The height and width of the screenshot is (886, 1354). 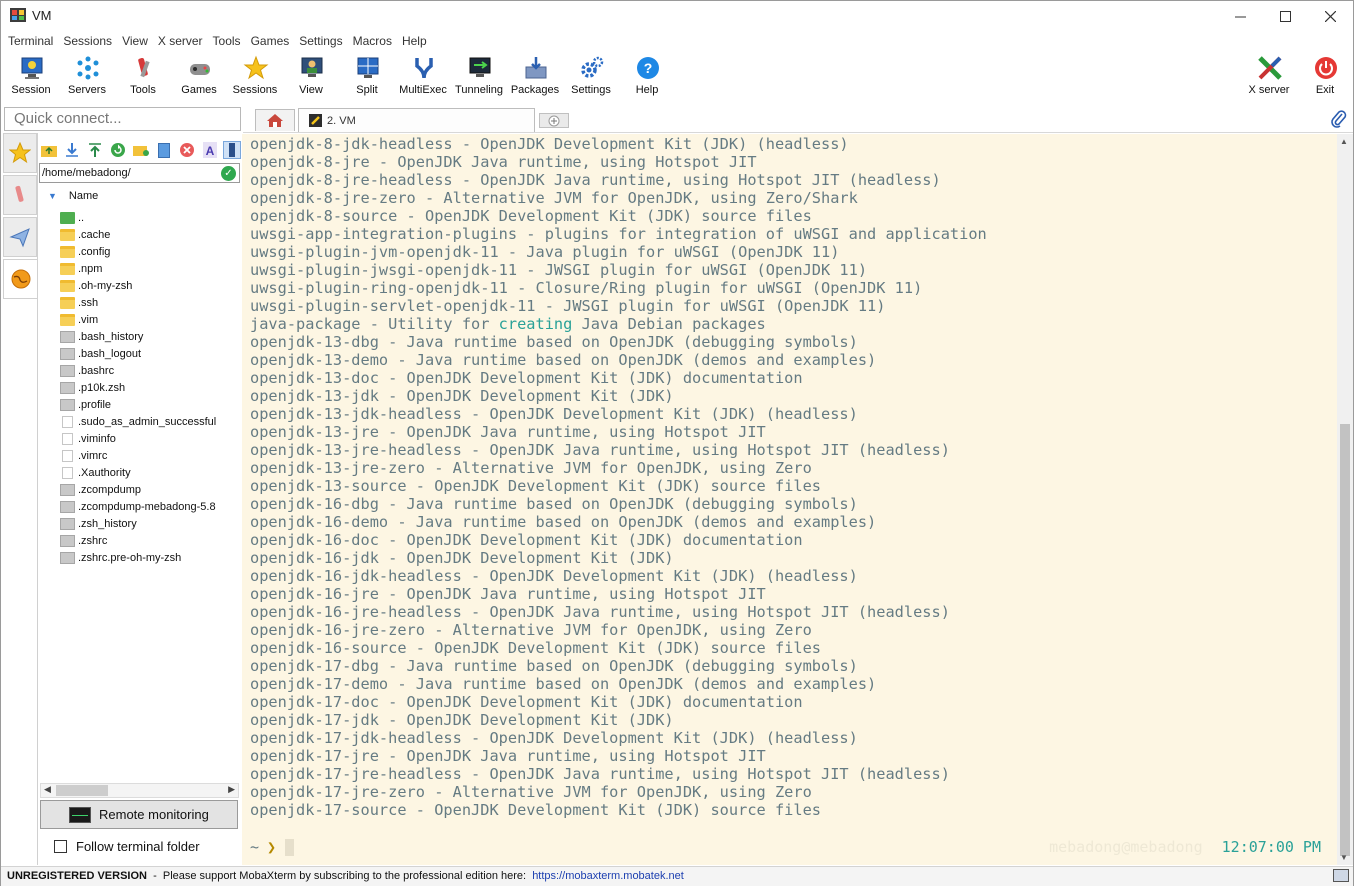 What do you see at coordinates (1344, 141) in the screenshot?
I see `scroll-up-icon: ▲` at bounding box center [1344, 141].